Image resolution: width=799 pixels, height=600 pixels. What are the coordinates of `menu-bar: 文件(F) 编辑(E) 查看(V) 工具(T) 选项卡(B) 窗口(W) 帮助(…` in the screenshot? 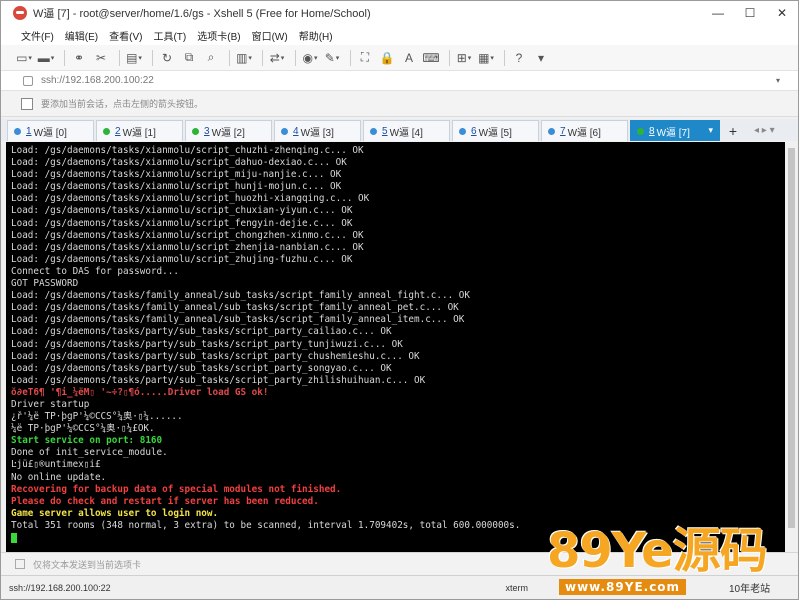 It's located at (399, 35).